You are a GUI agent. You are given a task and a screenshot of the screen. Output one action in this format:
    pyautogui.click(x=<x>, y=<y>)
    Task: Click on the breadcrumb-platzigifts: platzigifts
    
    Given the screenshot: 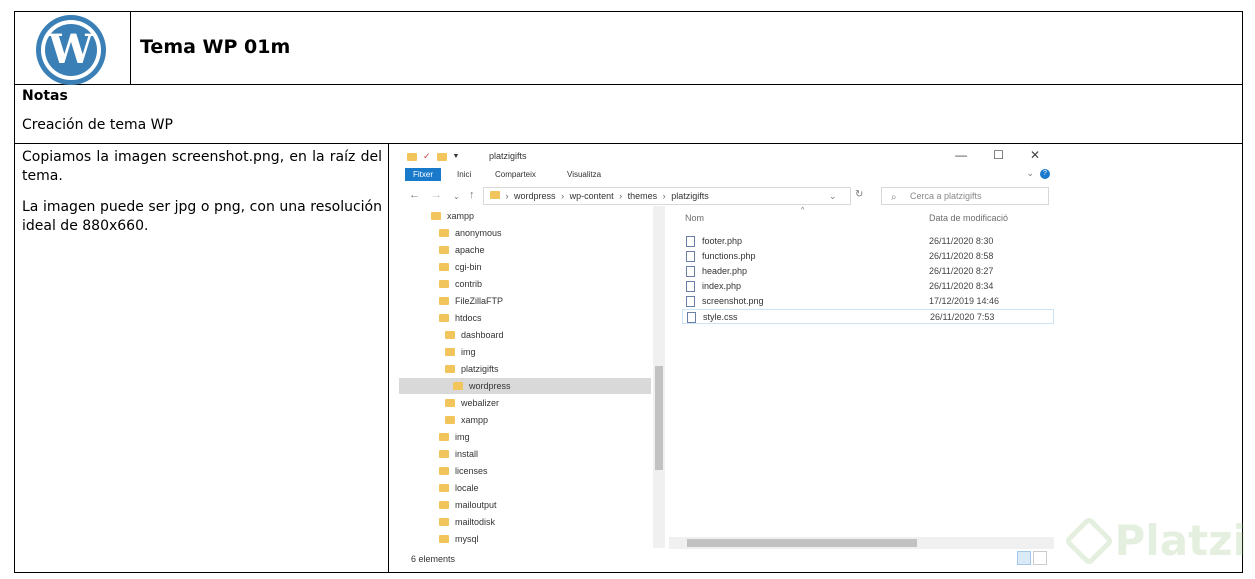 What is the action you would take?
    pyautogui.click(x=690, y=196)
    